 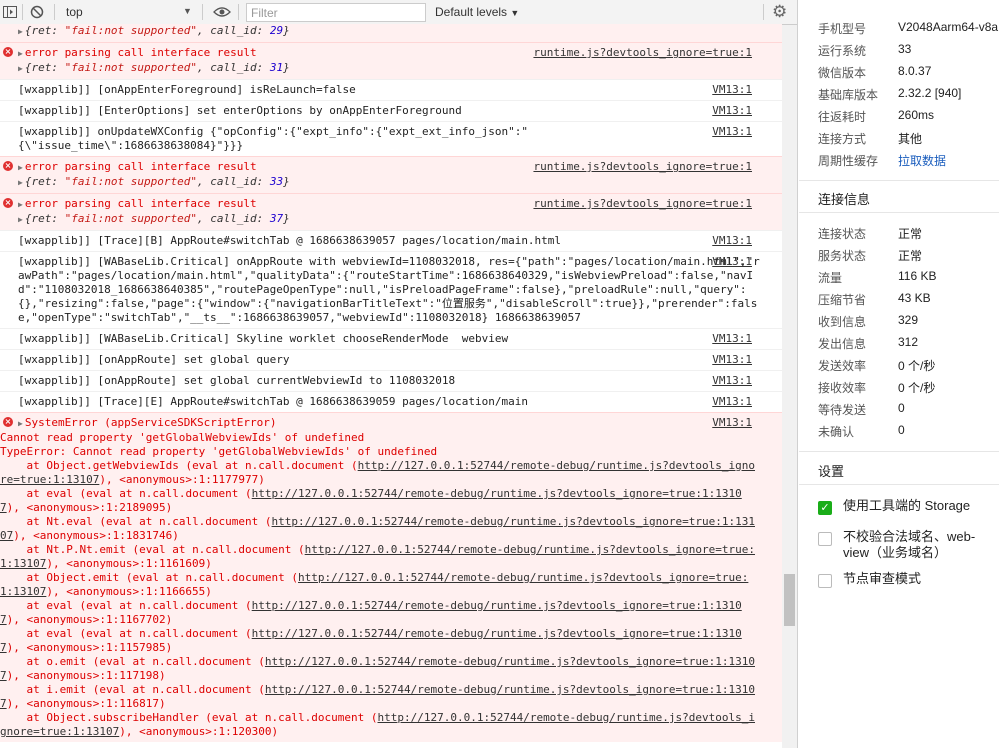 What do you see at coordinates (336, 12) in the screenshot?
I see `filter-input` at bounding box center [336, 12].